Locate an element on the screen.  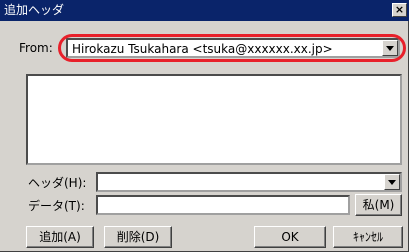
delete-button: 削除(D) is located at coordinates (138, 237).